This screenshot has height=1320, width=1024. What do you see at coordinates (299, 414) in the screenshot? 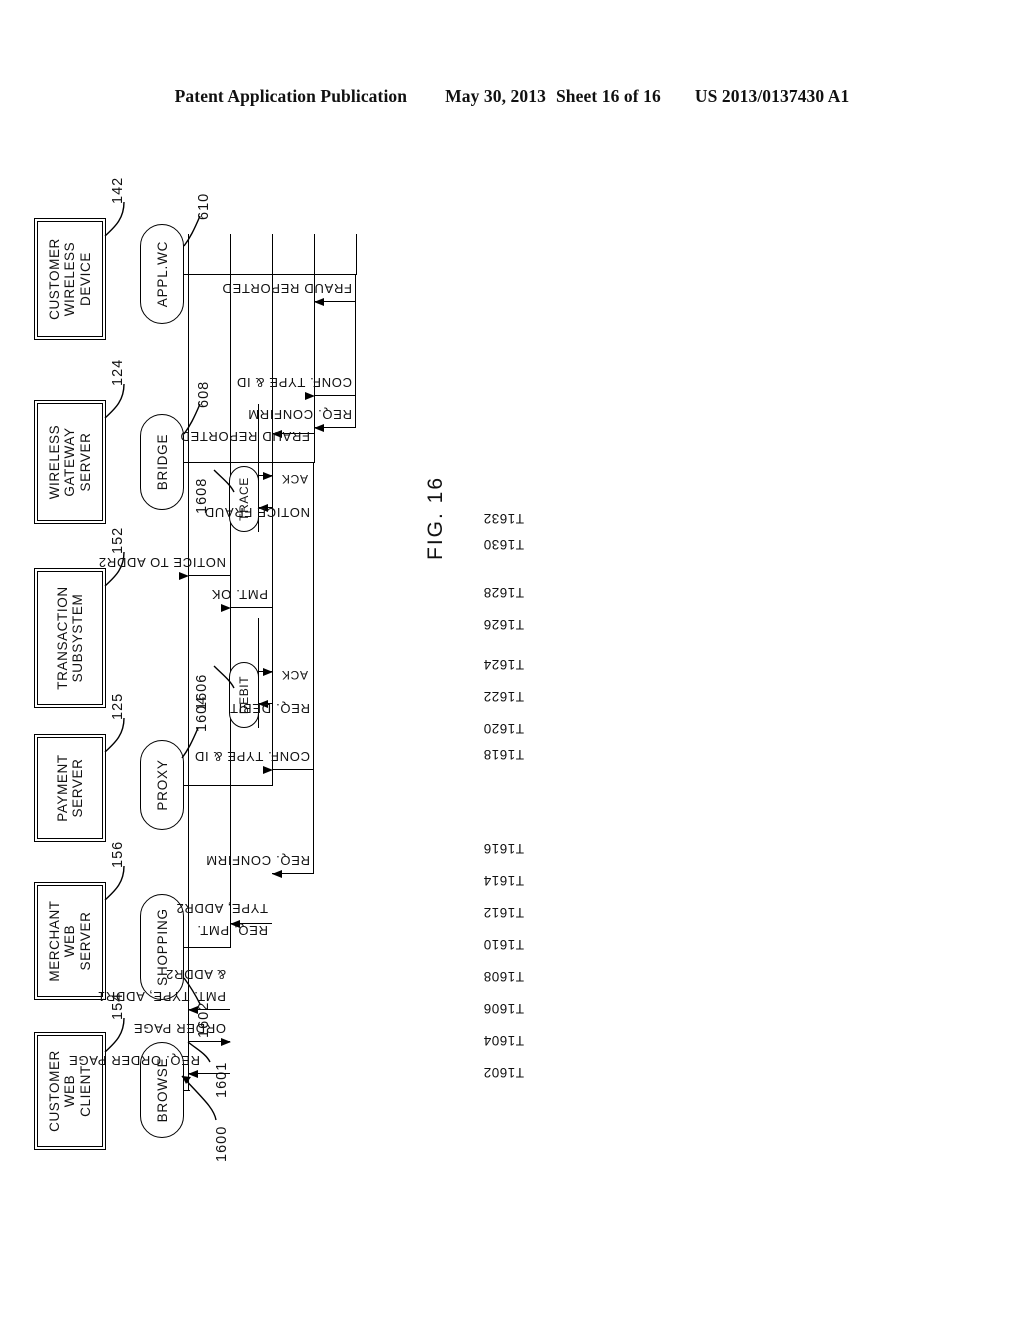
I see `message-label-m6: REQ. CONFIRM` at bounding box center [299, 414].